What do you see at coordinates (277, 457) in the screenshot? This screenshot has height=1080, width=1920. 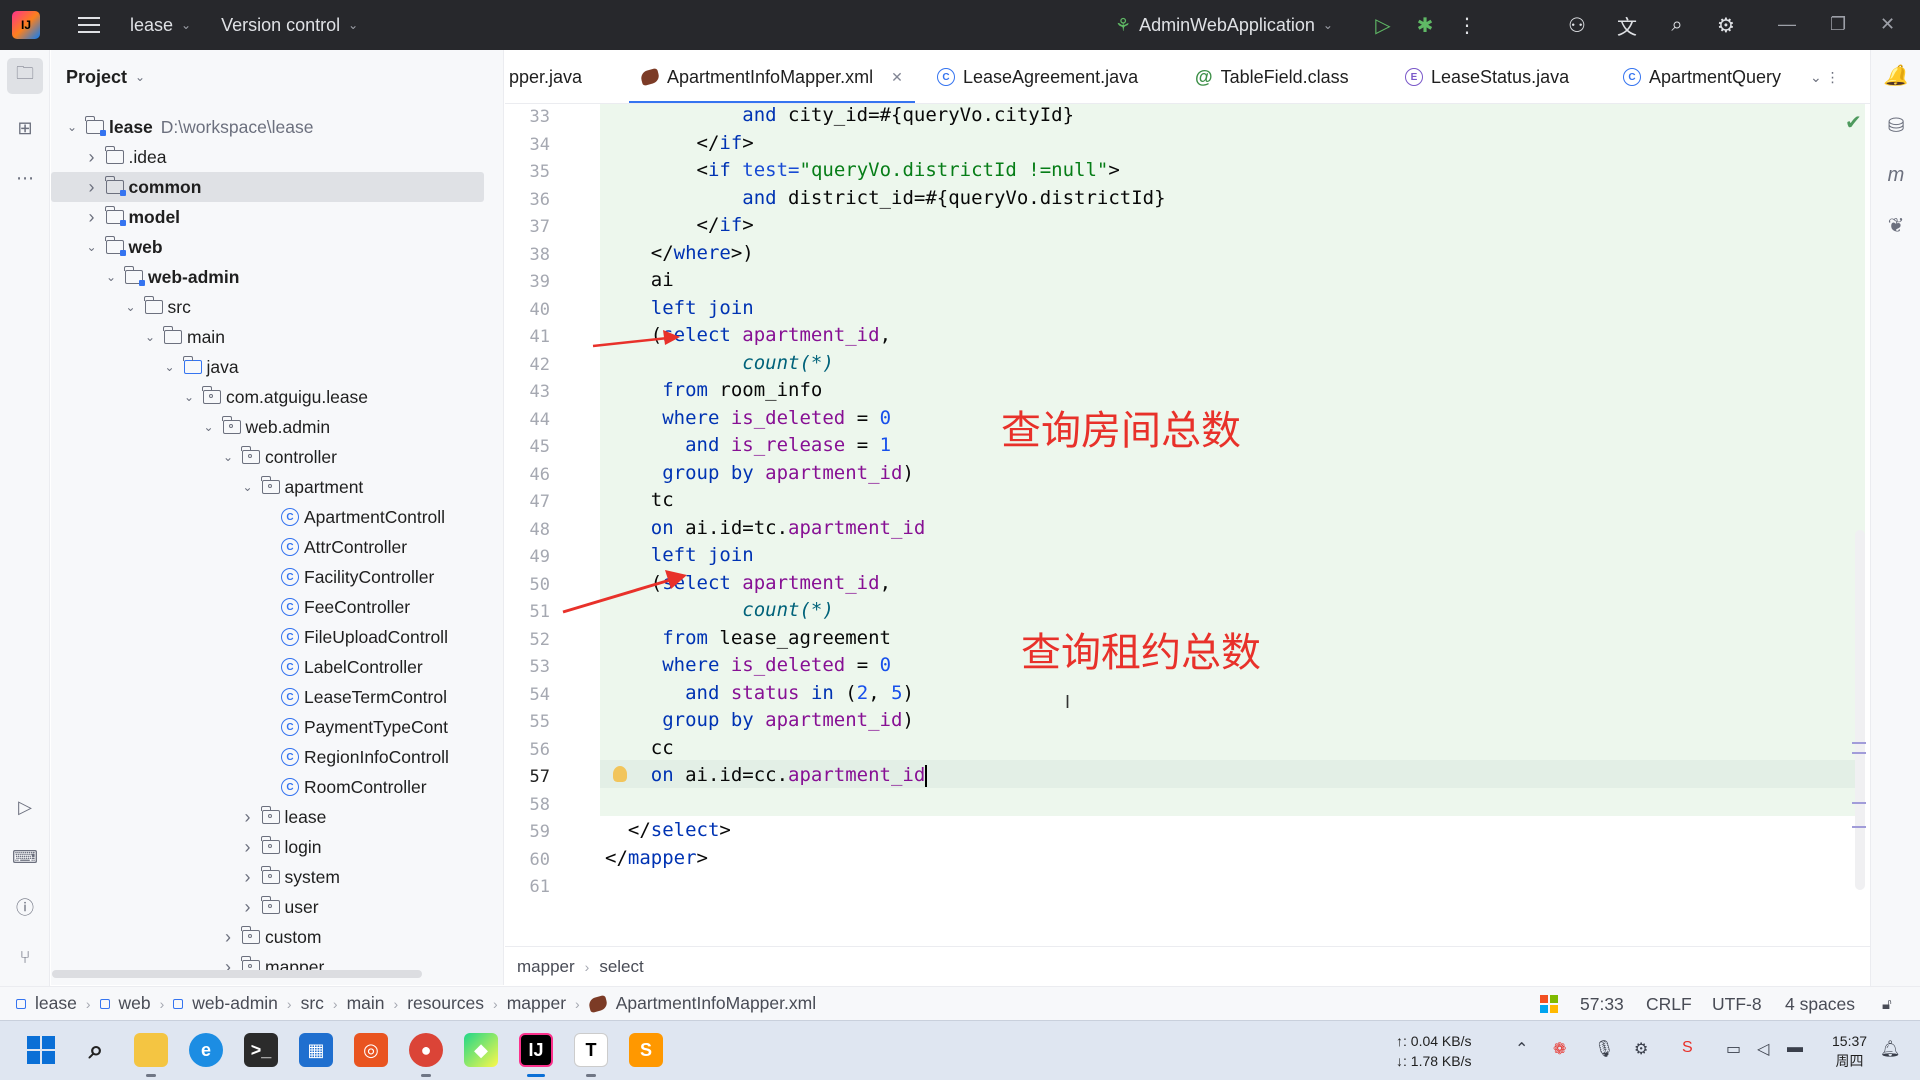 I see `tree-item: ⌄ controller` at bounding box center [277, 457].